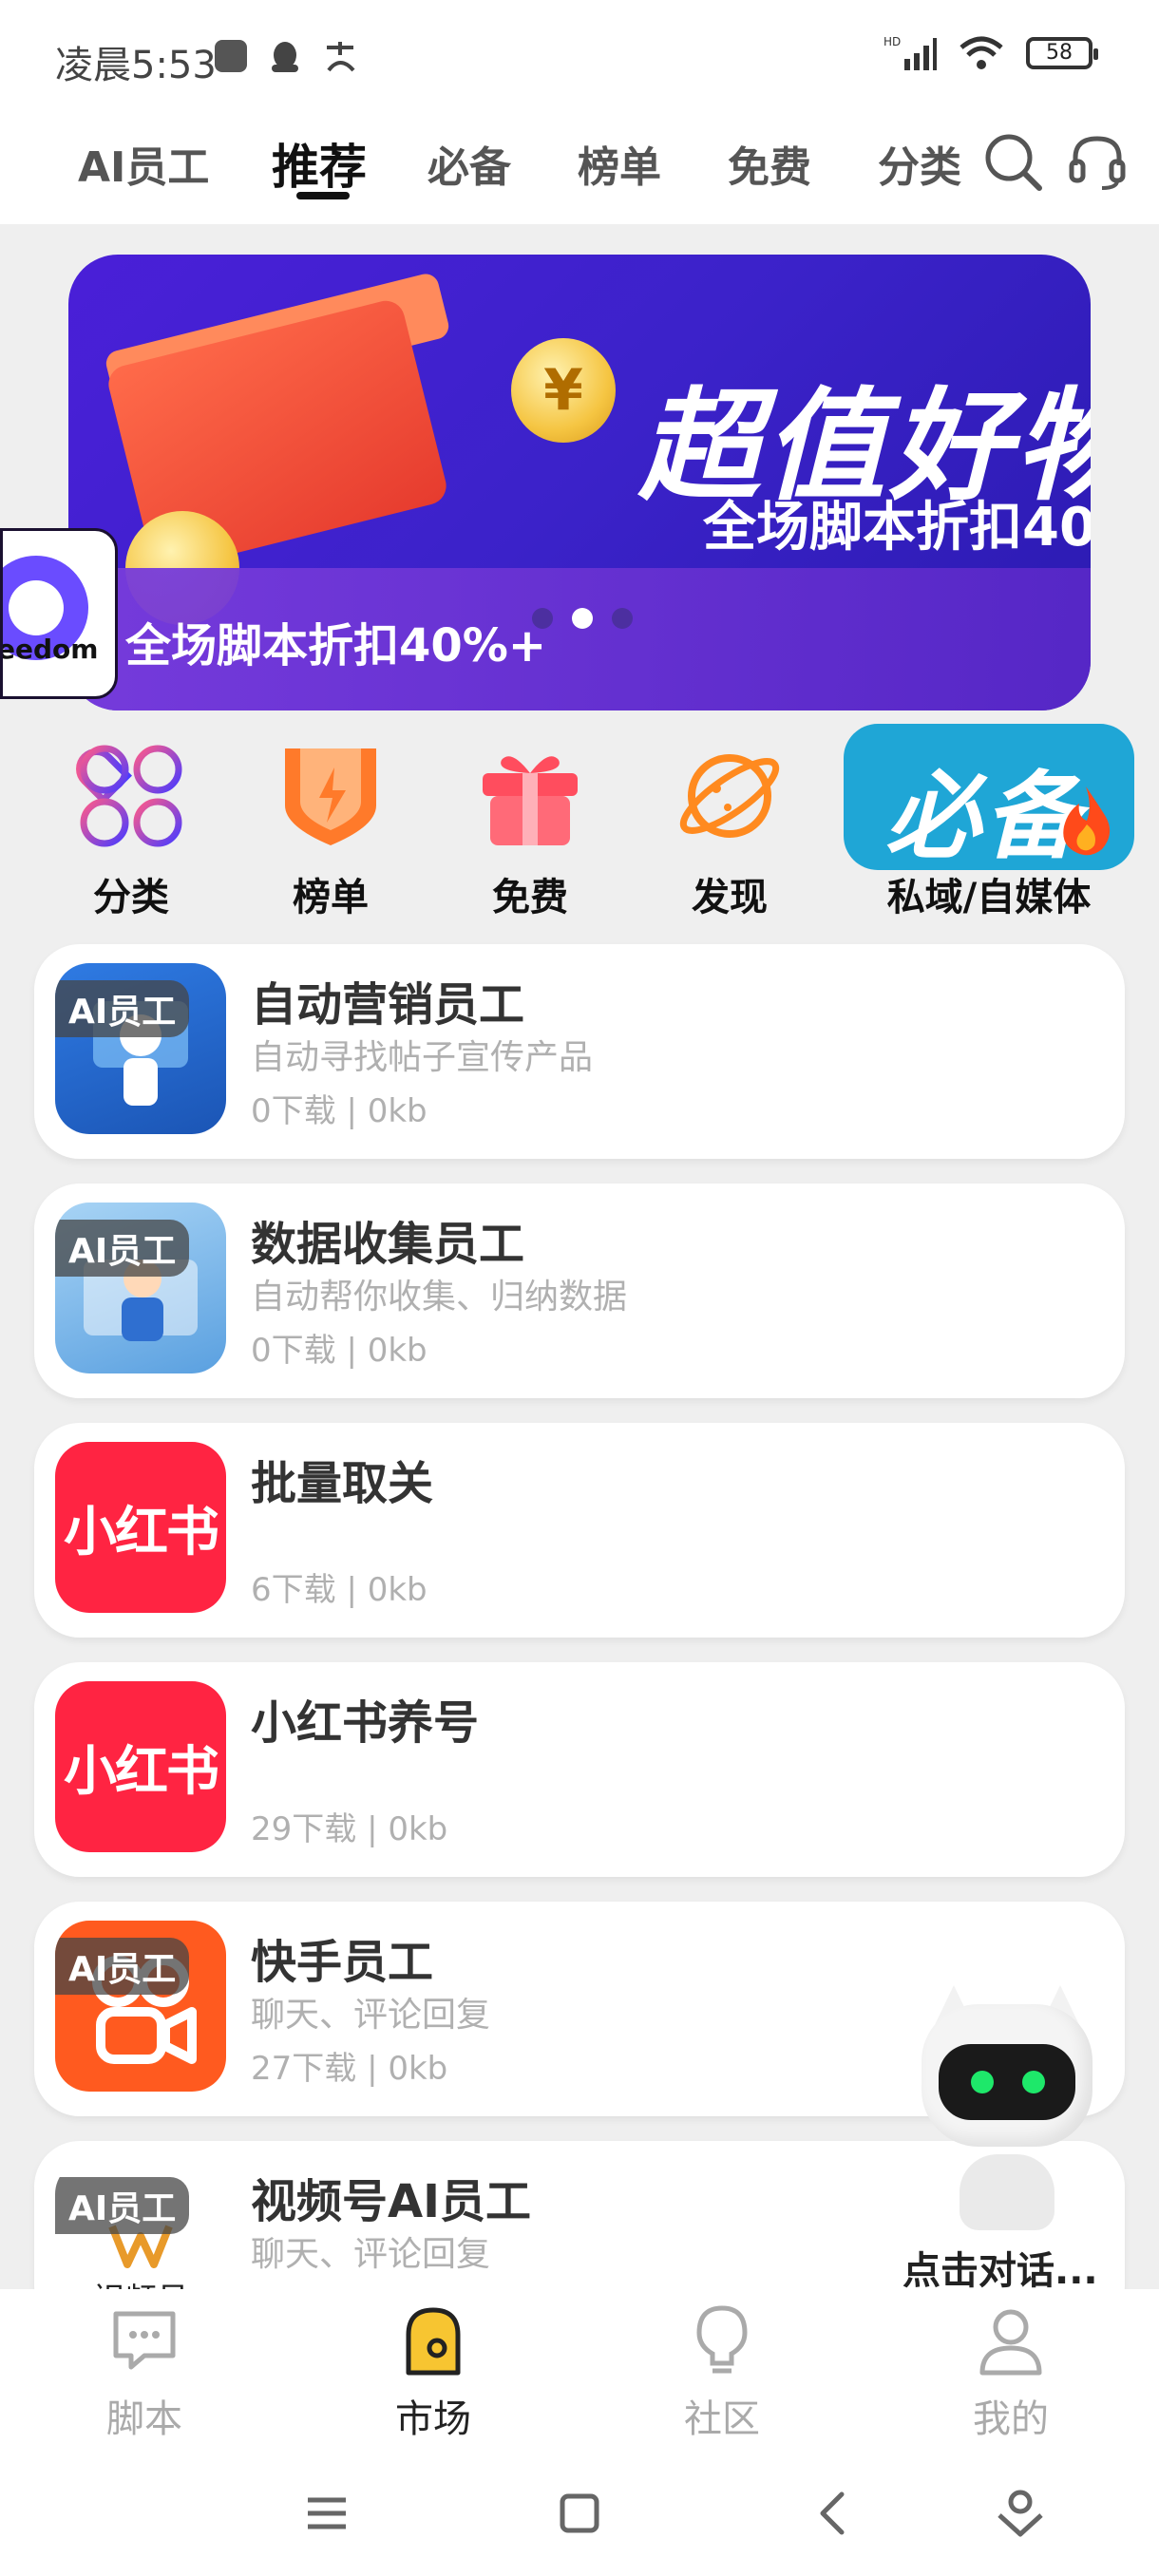 The image size is (1159, 2576). What do you see at coordinates (619, 163) in the screenshot?
I see `tab-rankings: 榜单` at bounding box center [619, 163].